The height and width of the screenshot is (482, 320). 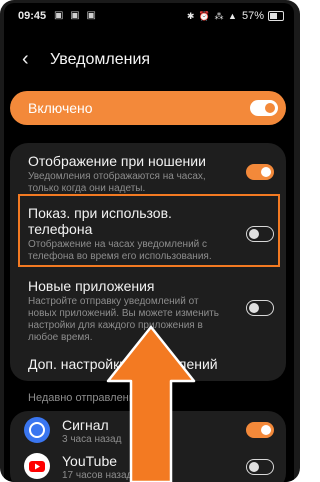 What do you see at coordinates (149, 16) in the screenshot?
I see `status-bar: 09:45 ▣ ▣ ▣ ✱ ⏰ ⁂ ▲ 57%` at bounding box center [149, 16].